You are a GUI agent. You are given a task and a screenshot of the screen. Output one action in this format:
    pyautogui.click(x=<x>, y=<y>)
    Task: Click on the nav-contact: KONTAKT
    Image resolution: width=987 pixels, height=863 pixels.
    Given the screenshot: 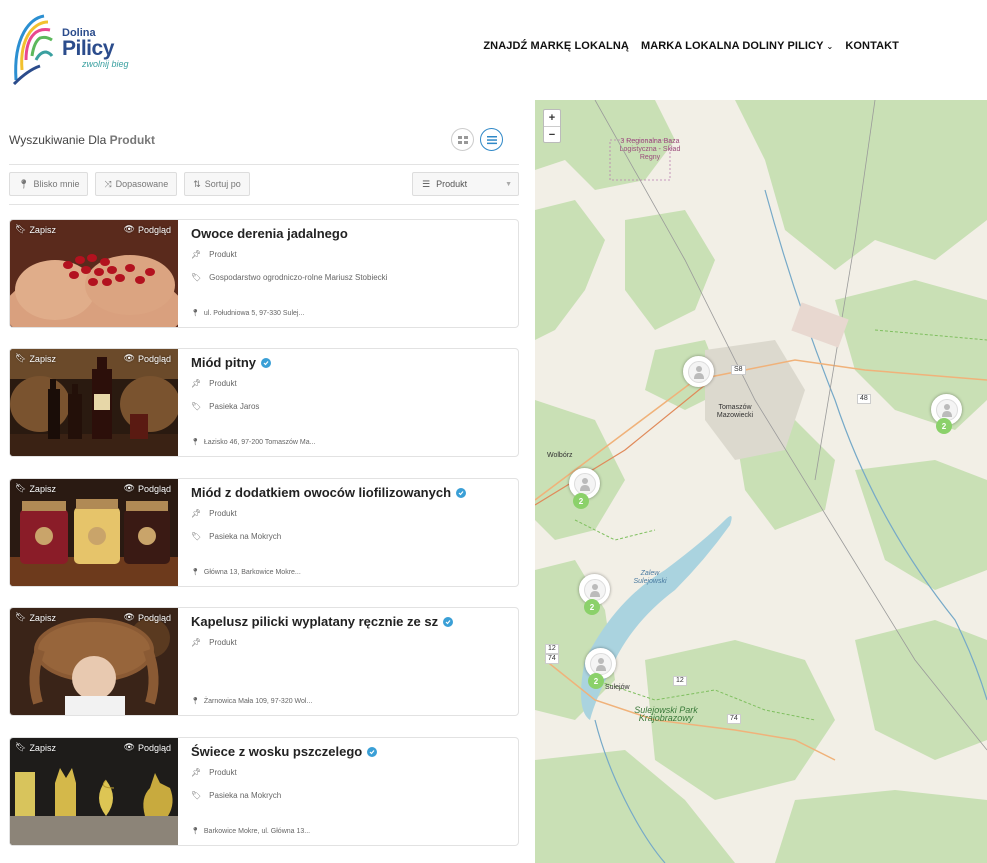 What is the action you would take?
    pyautogui.click(x=872, y=46)
    